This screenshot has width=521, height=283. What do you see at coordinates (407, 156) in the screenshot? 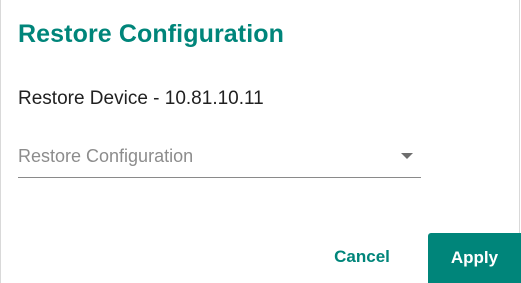
I see `dropdown-arrow-icon` at bounding box center [407, 156].